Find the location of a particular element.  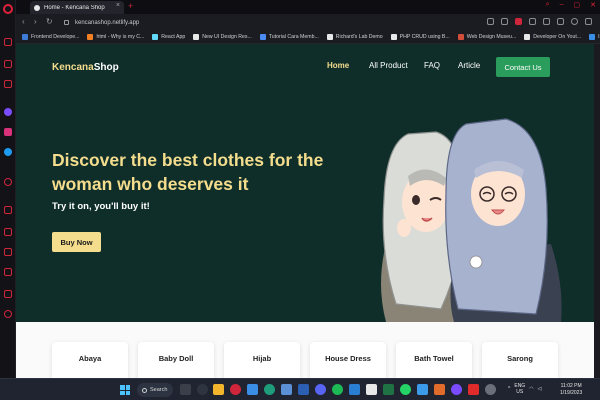

whatsapp-icon is located at coordinates (405, 389).